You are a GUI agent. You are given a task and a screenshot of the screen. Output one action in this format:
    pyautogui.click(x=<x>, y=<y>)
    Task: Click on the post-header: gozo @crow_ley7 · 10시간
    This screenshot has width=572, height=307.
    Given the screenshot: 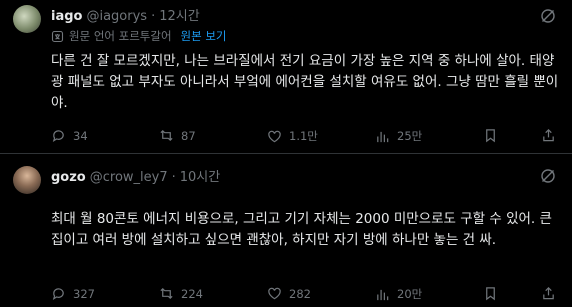 What is the action you would take?
    pyautogui.click(x=135, y=175)
    